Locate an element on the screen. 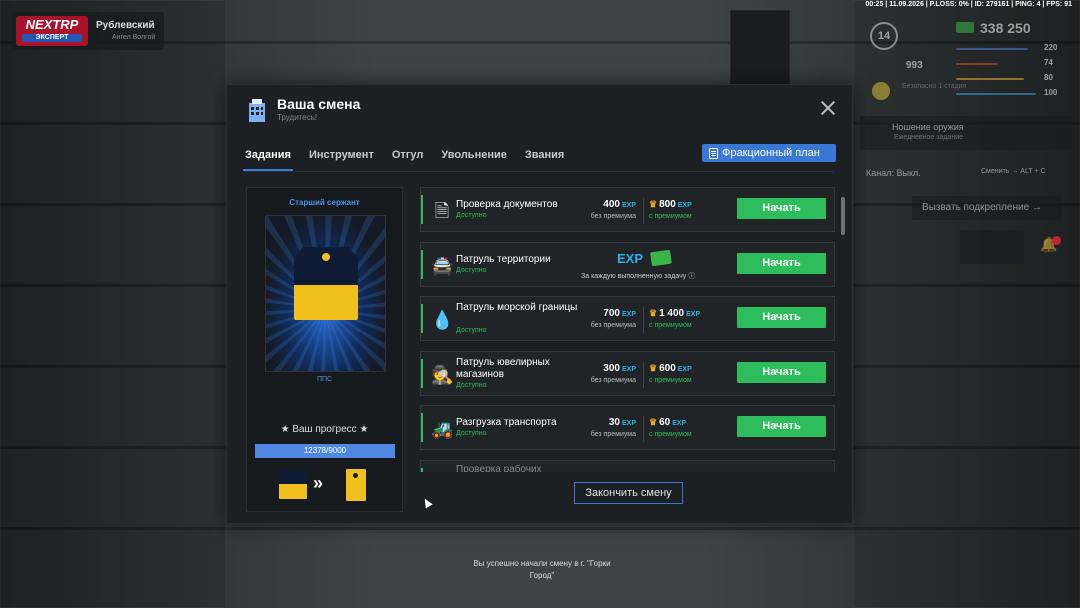  faction-plan-label: Фракционный план is located at coordinates (771, 153).